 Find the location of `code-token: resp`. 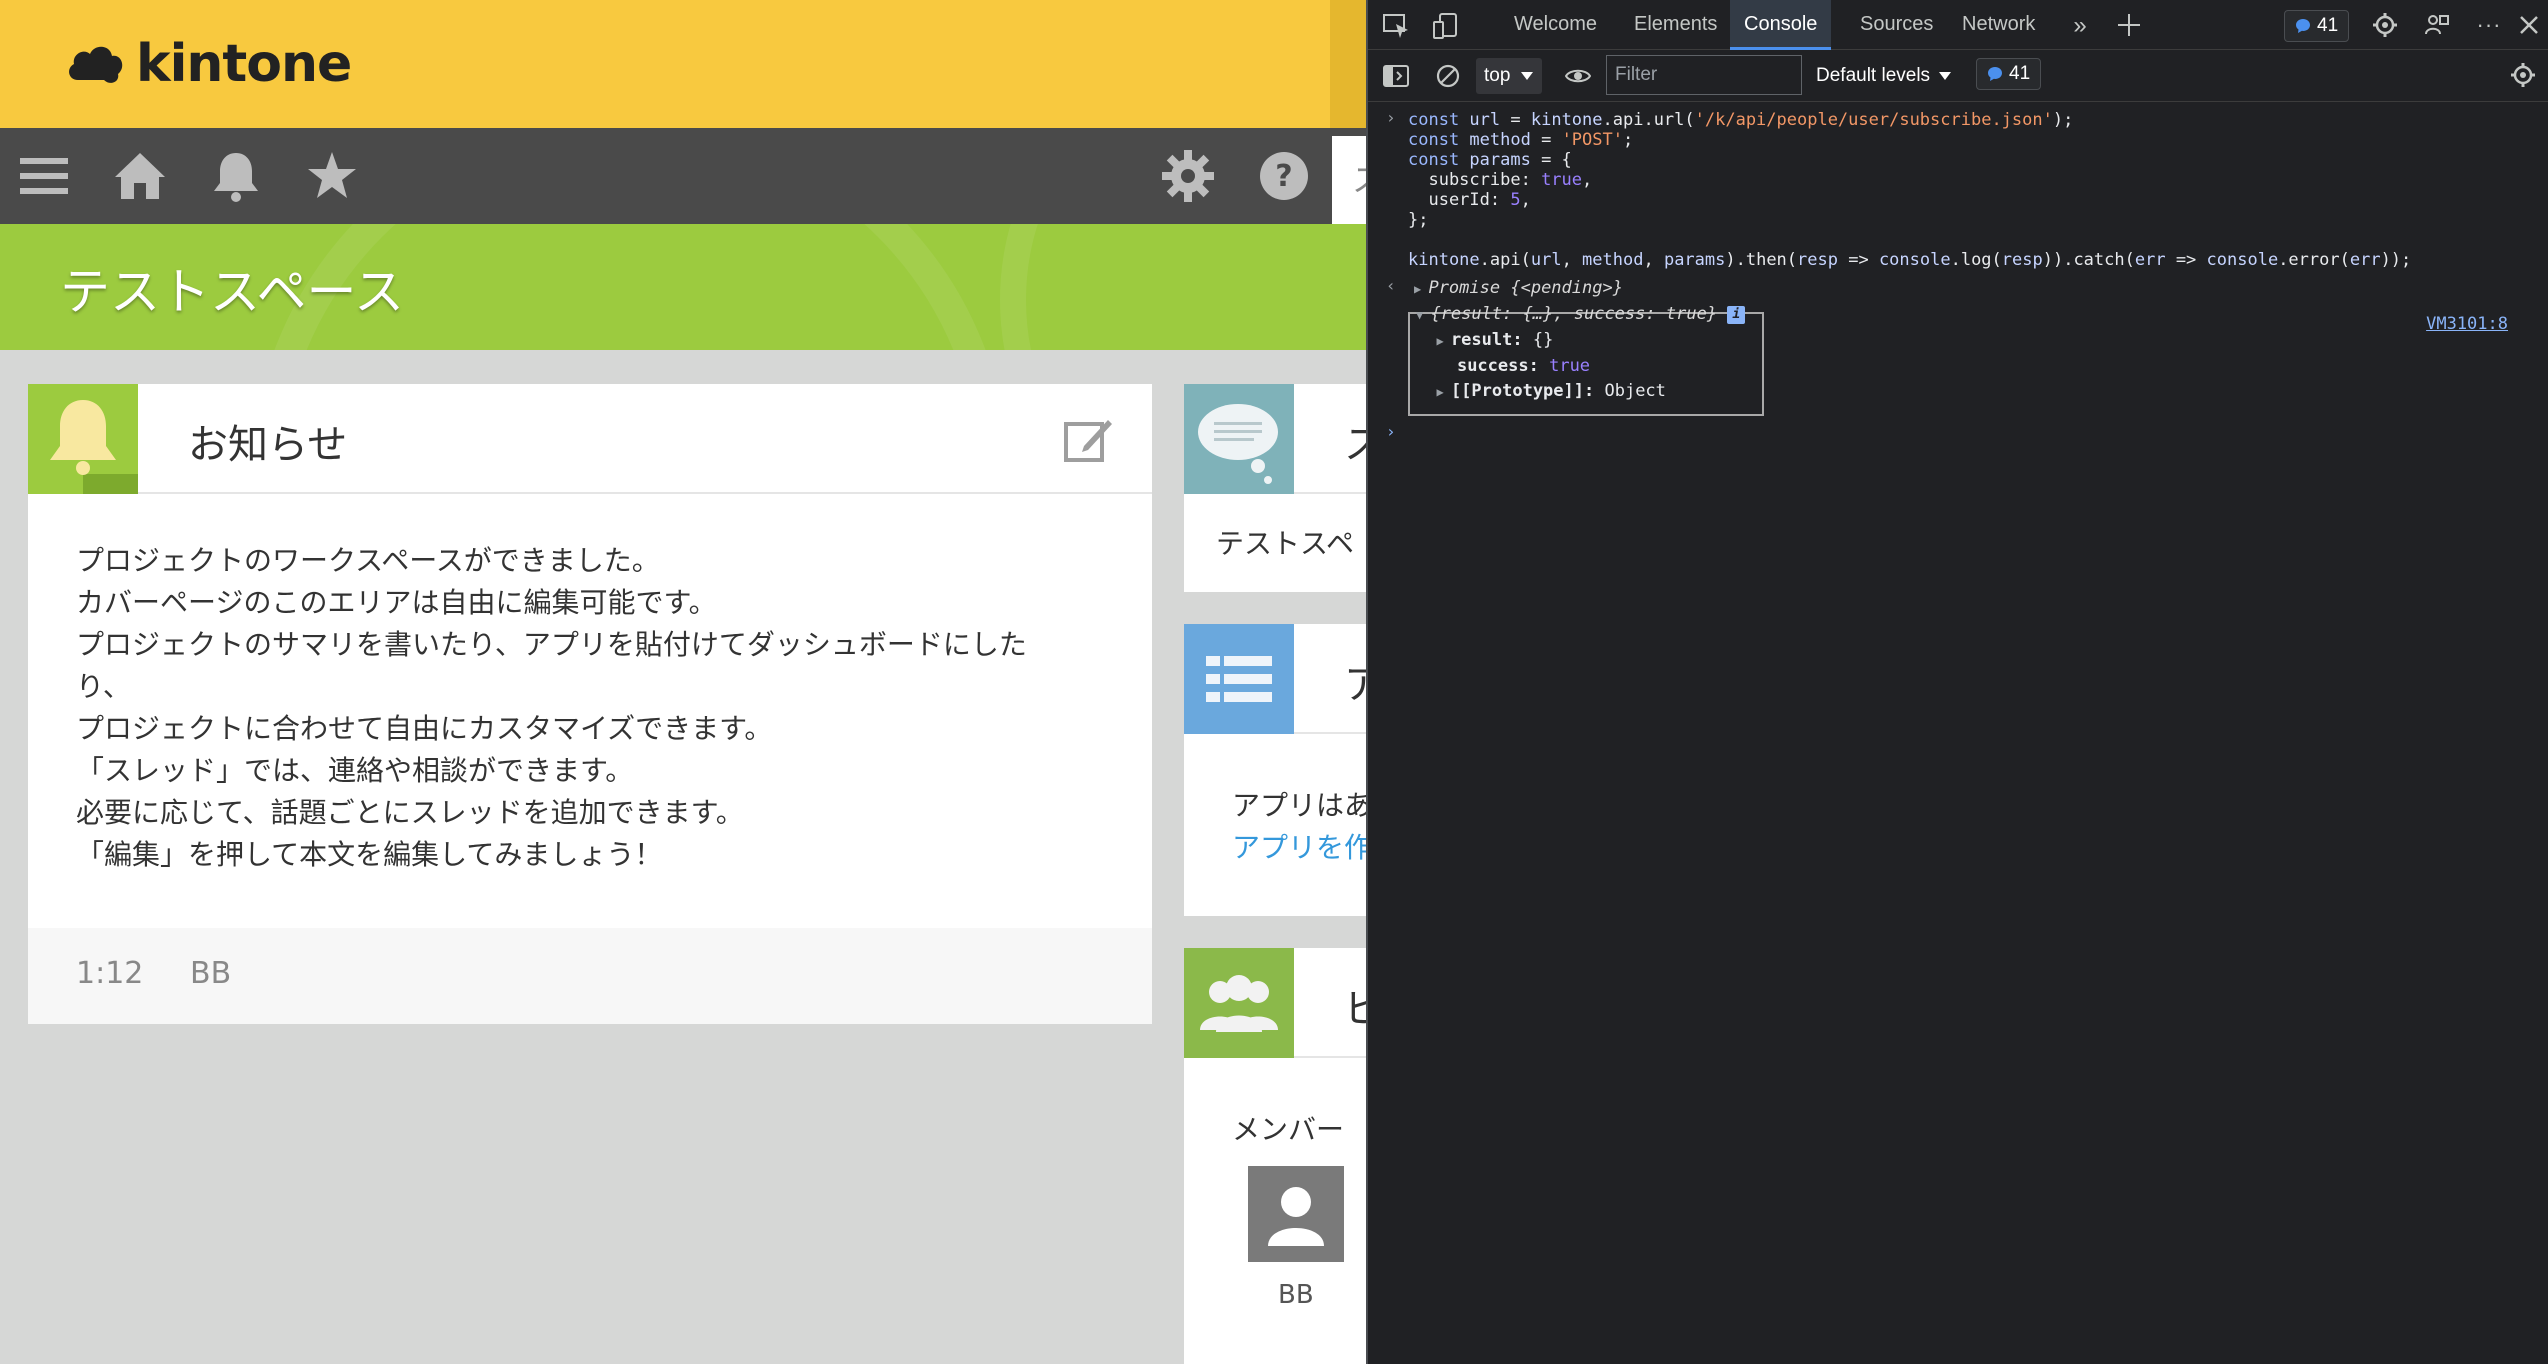

code-token: resp is located at coordinates (2022, 260).